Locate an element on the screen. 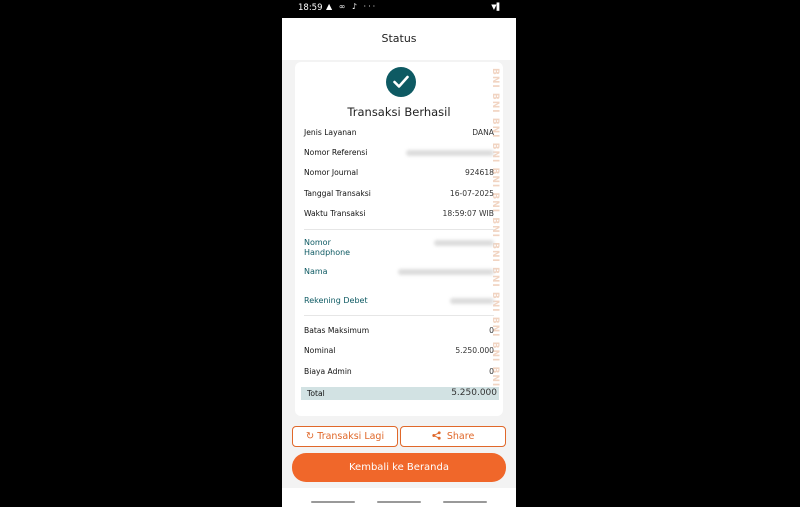  row-name: Nama is located at coordinates (399, 273).